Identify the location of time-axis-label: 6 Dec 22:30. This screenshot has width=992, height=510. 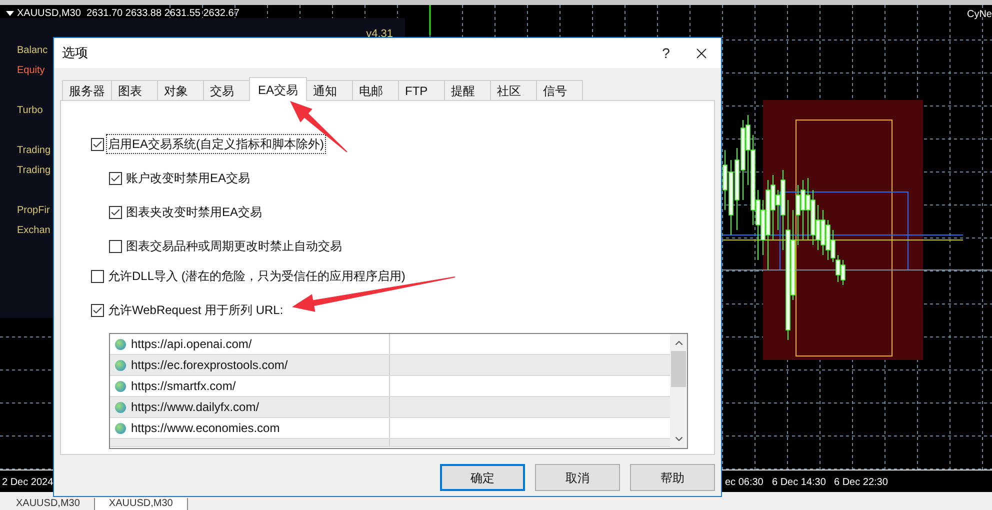
(861, 483).